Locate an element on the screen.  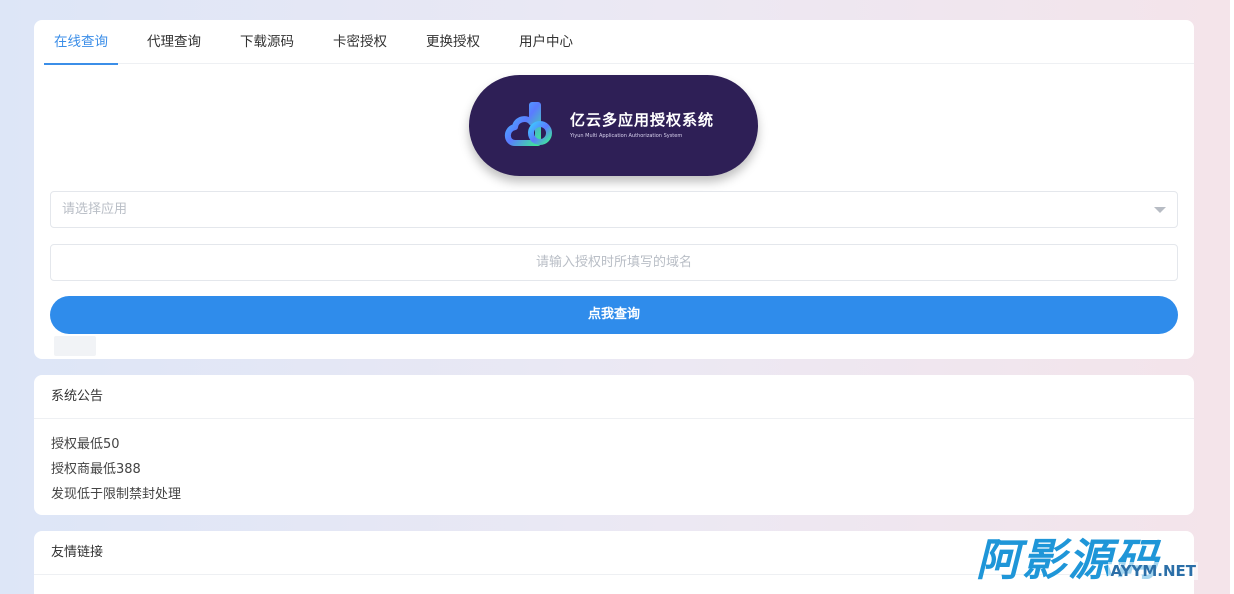
query-button: 点我查询 is located at coordinates (614, 315).